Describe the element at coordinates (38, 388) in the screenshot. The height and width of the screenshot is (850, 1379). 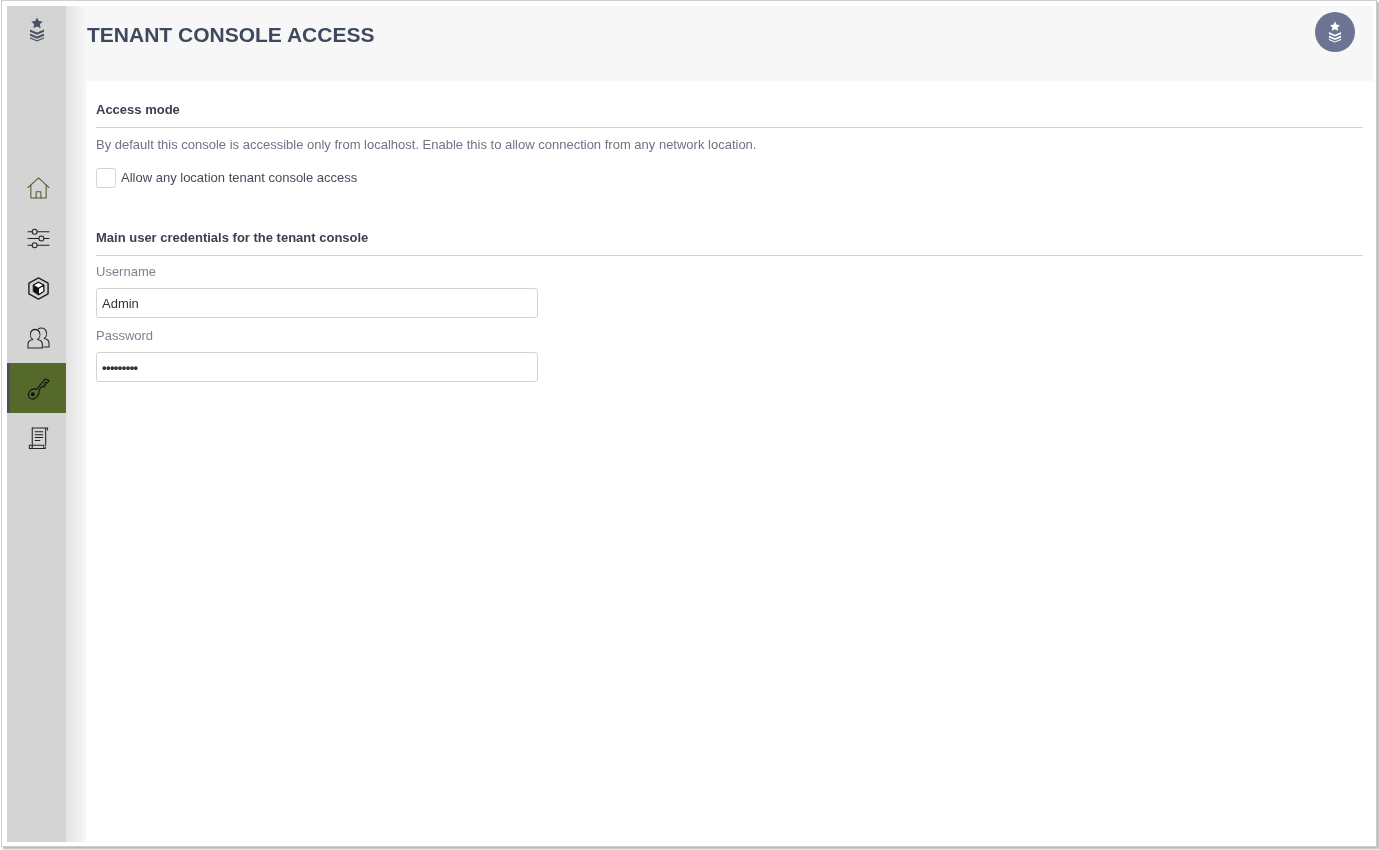
I see `key-icon` at that location.